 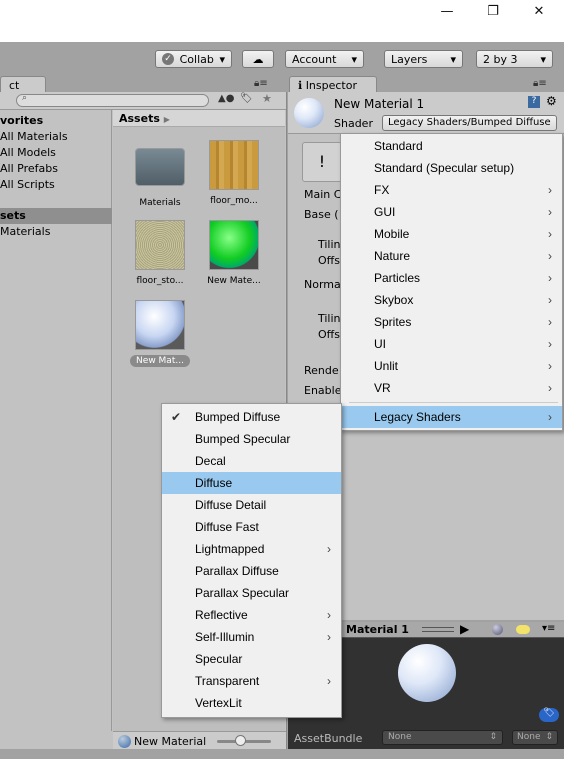 I want to click on legacy-shader-item: Lightmapped ›, so click(x=251, y=549).